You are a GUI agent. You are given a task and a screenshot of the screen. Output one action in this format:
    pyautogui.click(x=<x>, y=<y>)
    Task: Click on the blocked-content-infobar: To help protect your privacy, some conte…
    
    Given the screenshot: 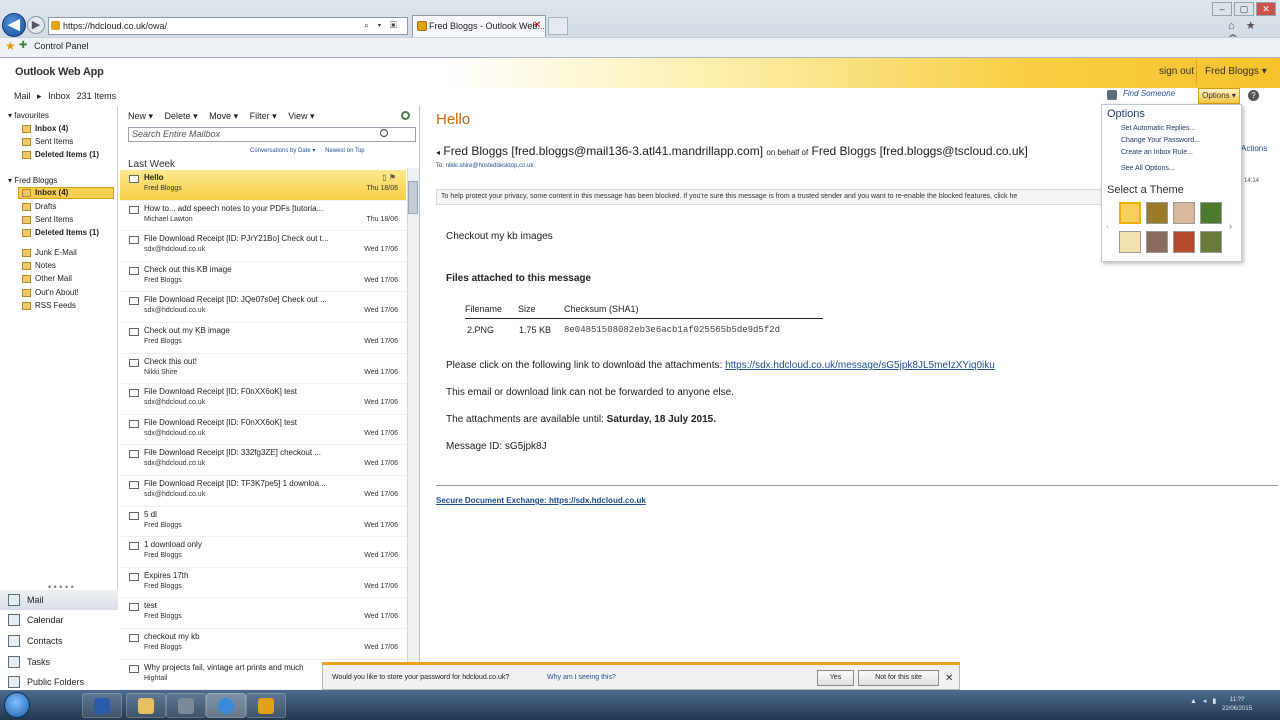 What is the action you would take?
    pyautogui.click(x=771, y=197)
    